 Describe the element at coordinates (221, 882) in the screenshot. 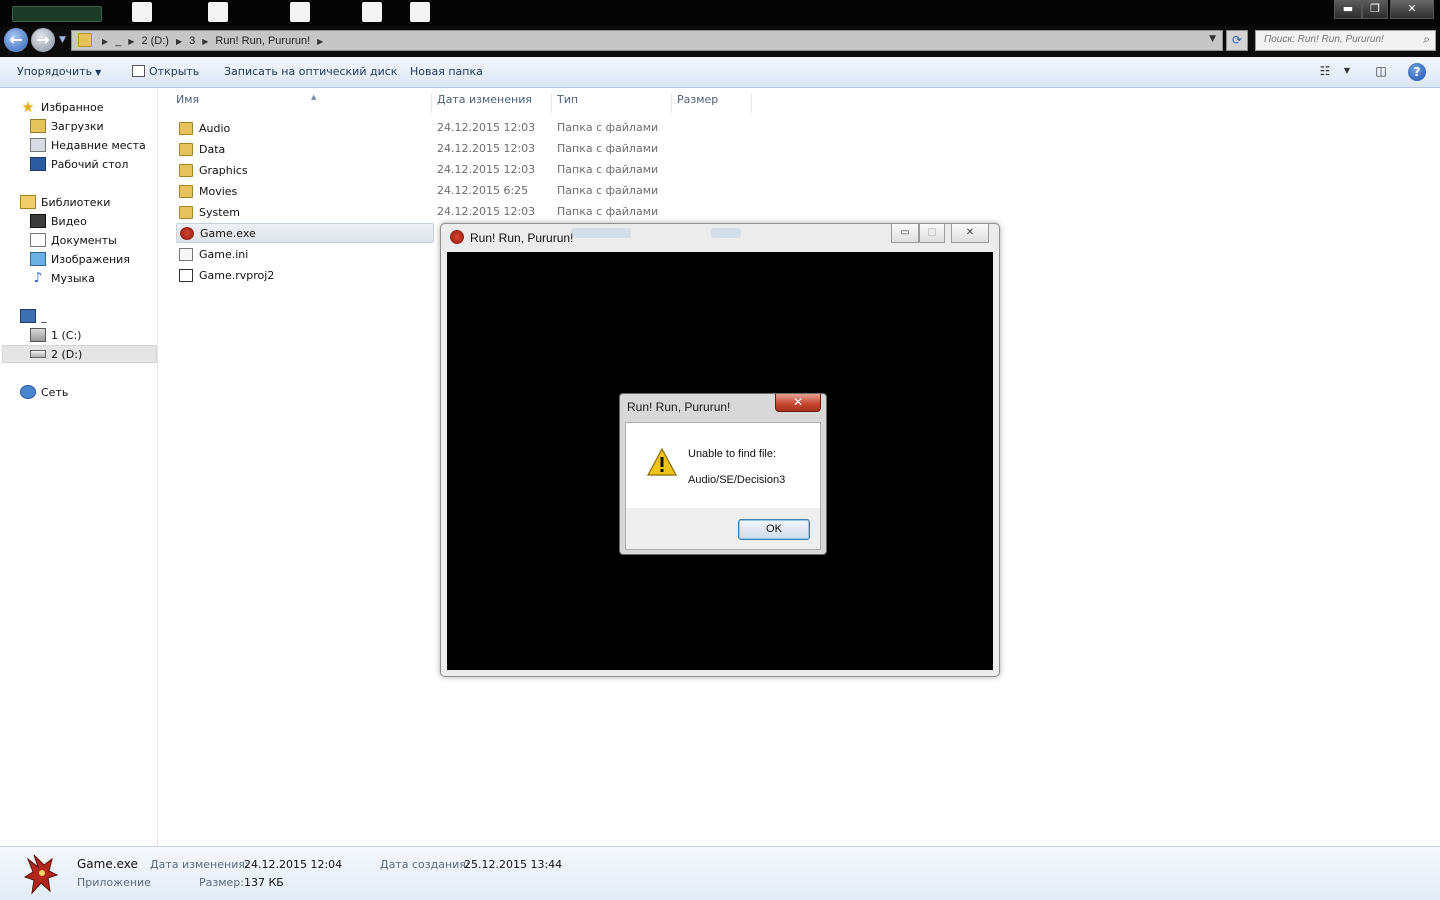

I see `details-size-label: Размер:` at that location.